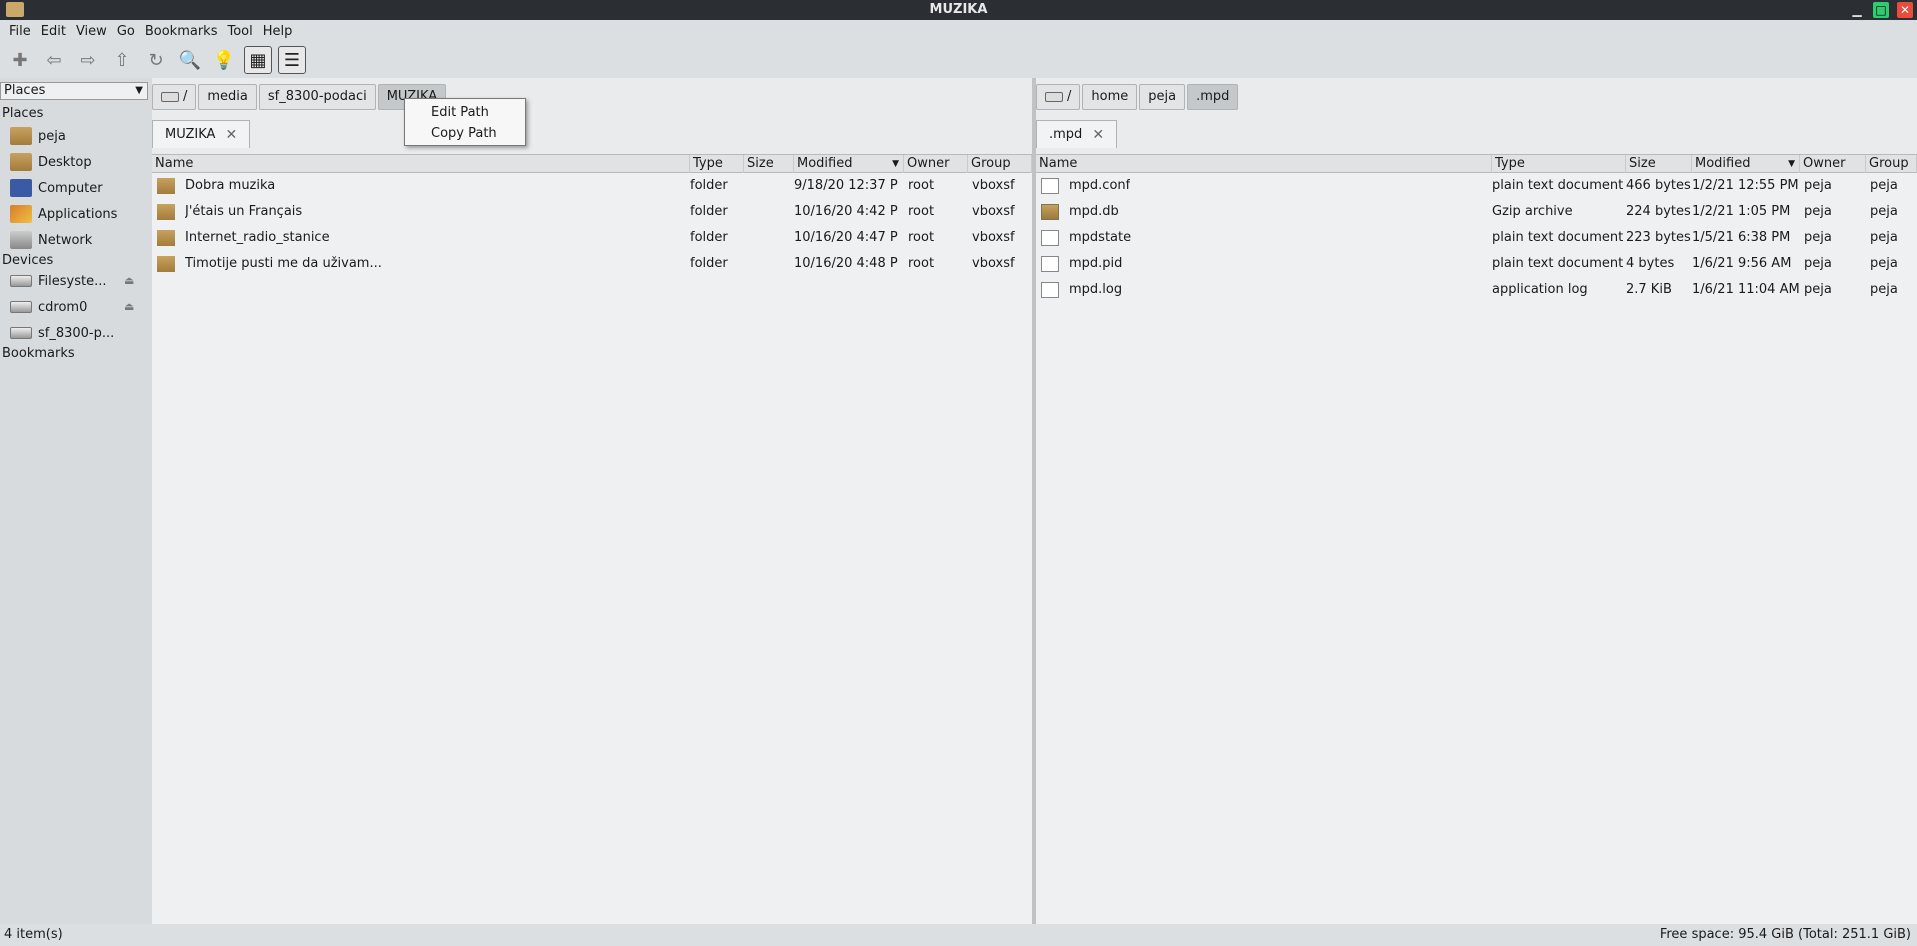 Image resolution: width=1917 pixels, height=946 pixels. What do you see at coordinates (1818, 289) in the screenshot?
I see `file-owner: peja` at bounding box center [1818, 289].